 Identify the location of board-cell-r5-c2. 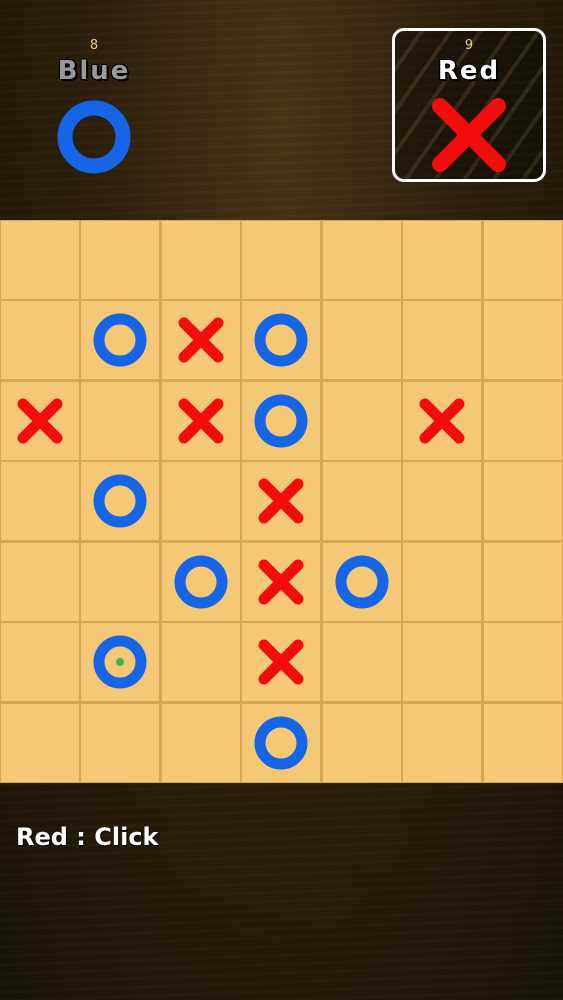
(201, 662).